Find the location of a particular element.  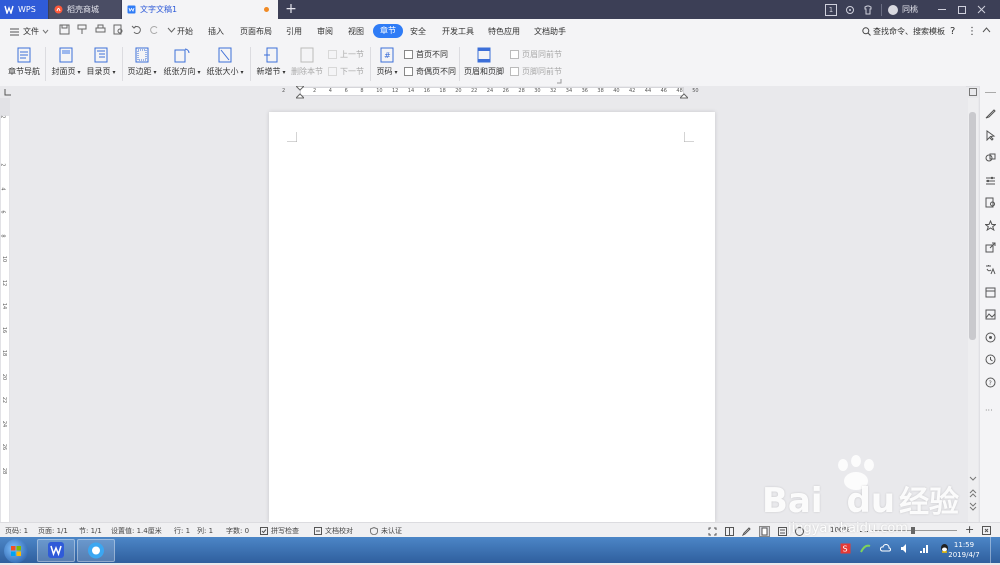

menu-chapter: 章节 is located at coordinates (388, 31).